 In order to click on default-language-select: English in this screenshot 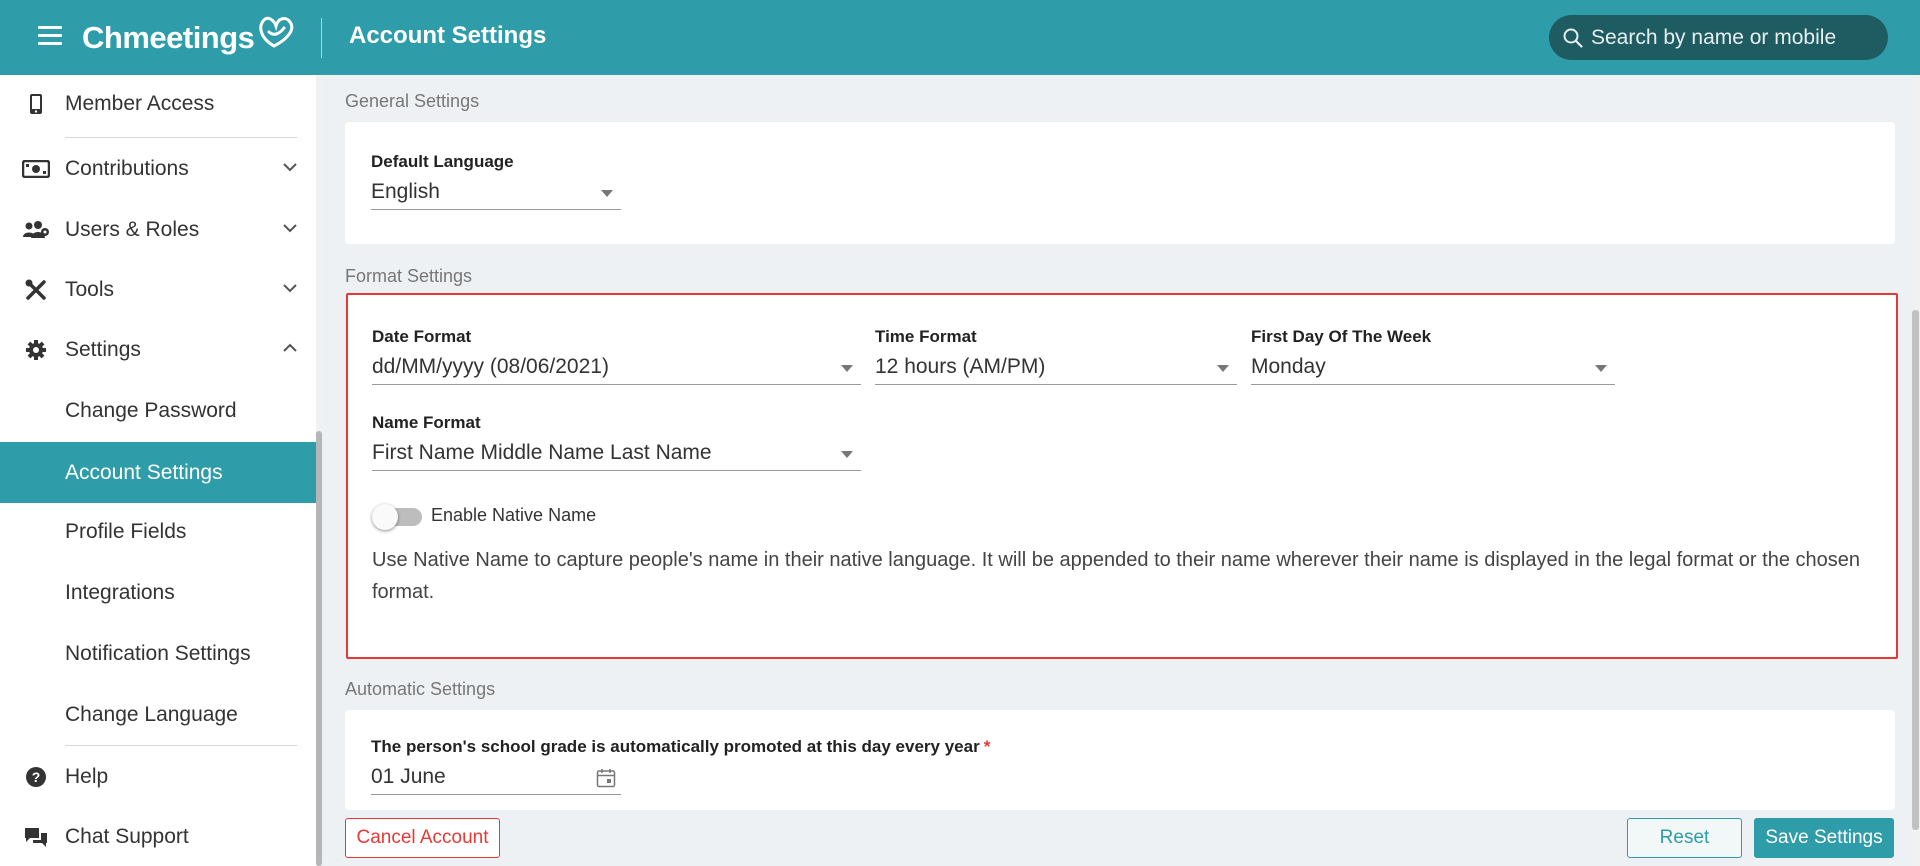, I will do `click(496, 193)`.